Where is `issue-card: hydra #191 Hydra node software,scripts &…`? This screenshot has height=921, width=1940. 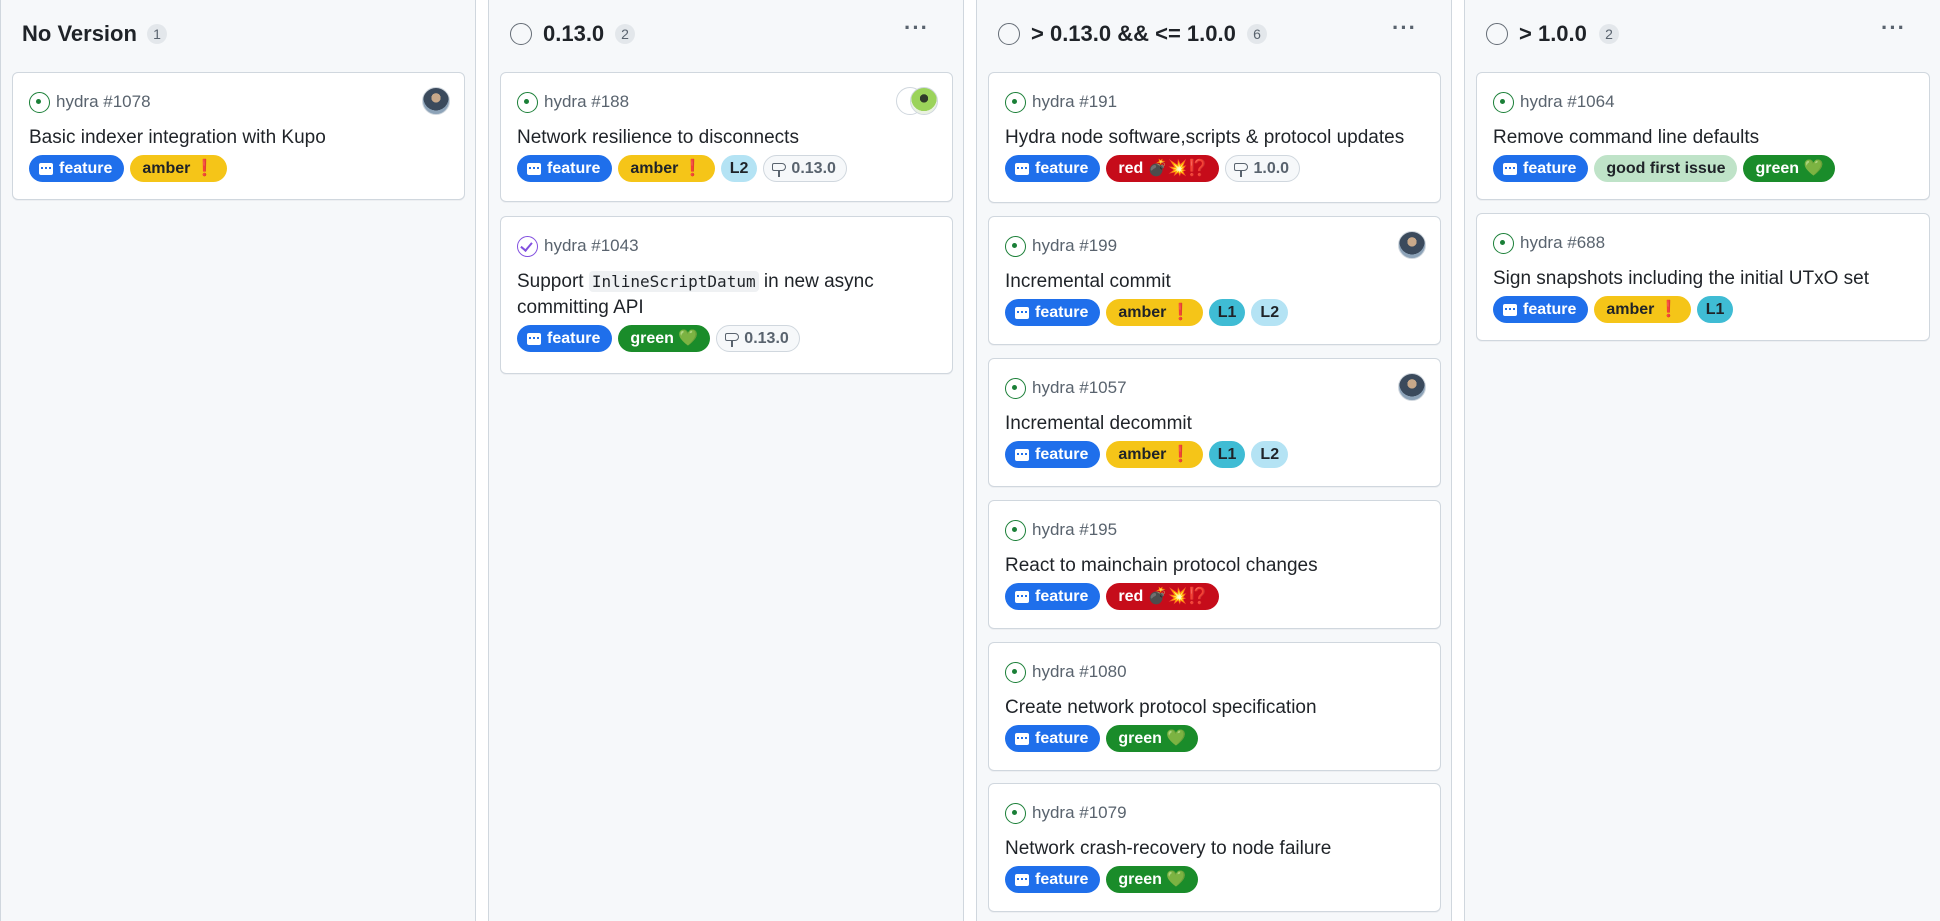
issue-card: hydra #191 Hydra node software,scripts &… is located at coordinates (1214, 137).